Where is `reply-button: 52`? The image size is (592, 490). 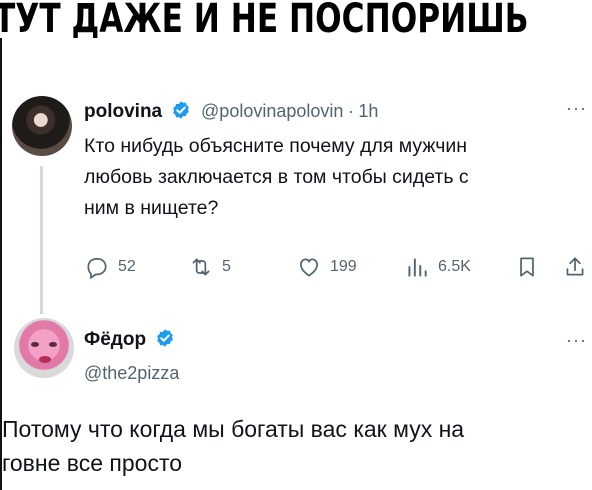 reply-button: 52 is located at coordinates (110, 267).